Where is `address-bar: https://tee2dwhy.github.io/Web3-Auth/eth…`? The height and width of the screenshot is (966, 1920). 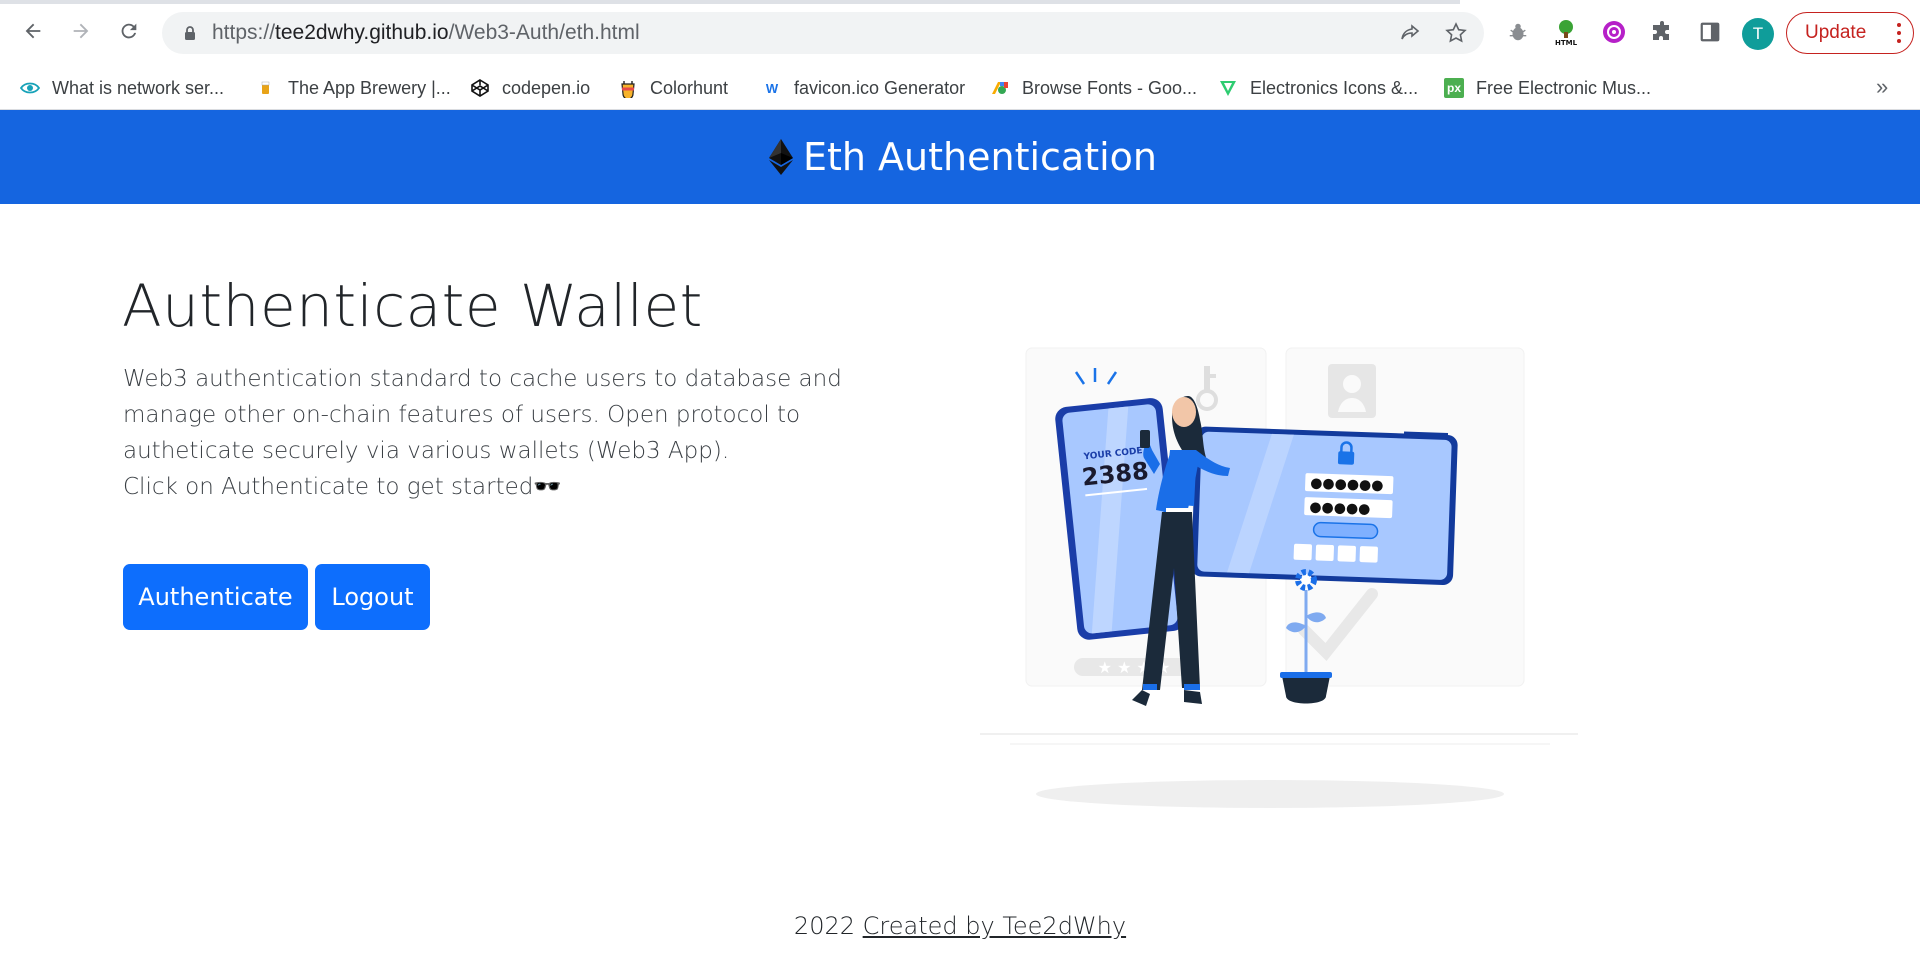
address-bar: https://tee2dwhy.github.io/Web3-Auth/eth… is located at coordinates (823, 33).